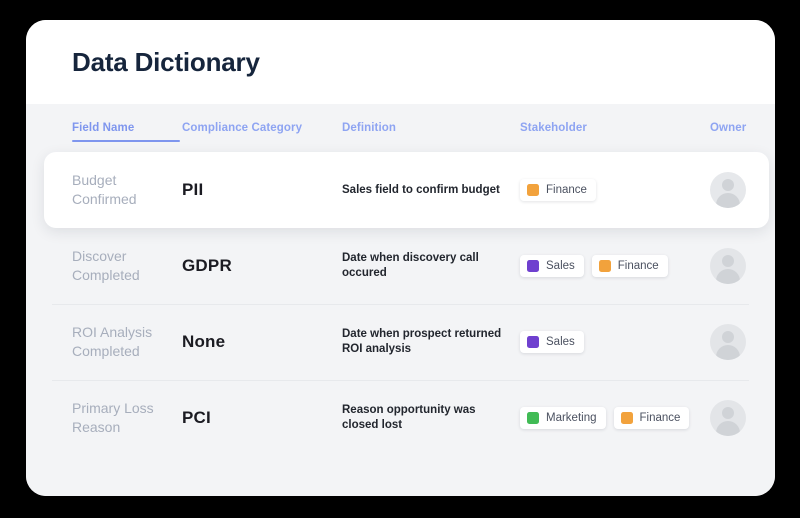  Describe the element at coordinates (207, 265) in the screenshot. I see `cell-compliance-category: GDPR` at that location.